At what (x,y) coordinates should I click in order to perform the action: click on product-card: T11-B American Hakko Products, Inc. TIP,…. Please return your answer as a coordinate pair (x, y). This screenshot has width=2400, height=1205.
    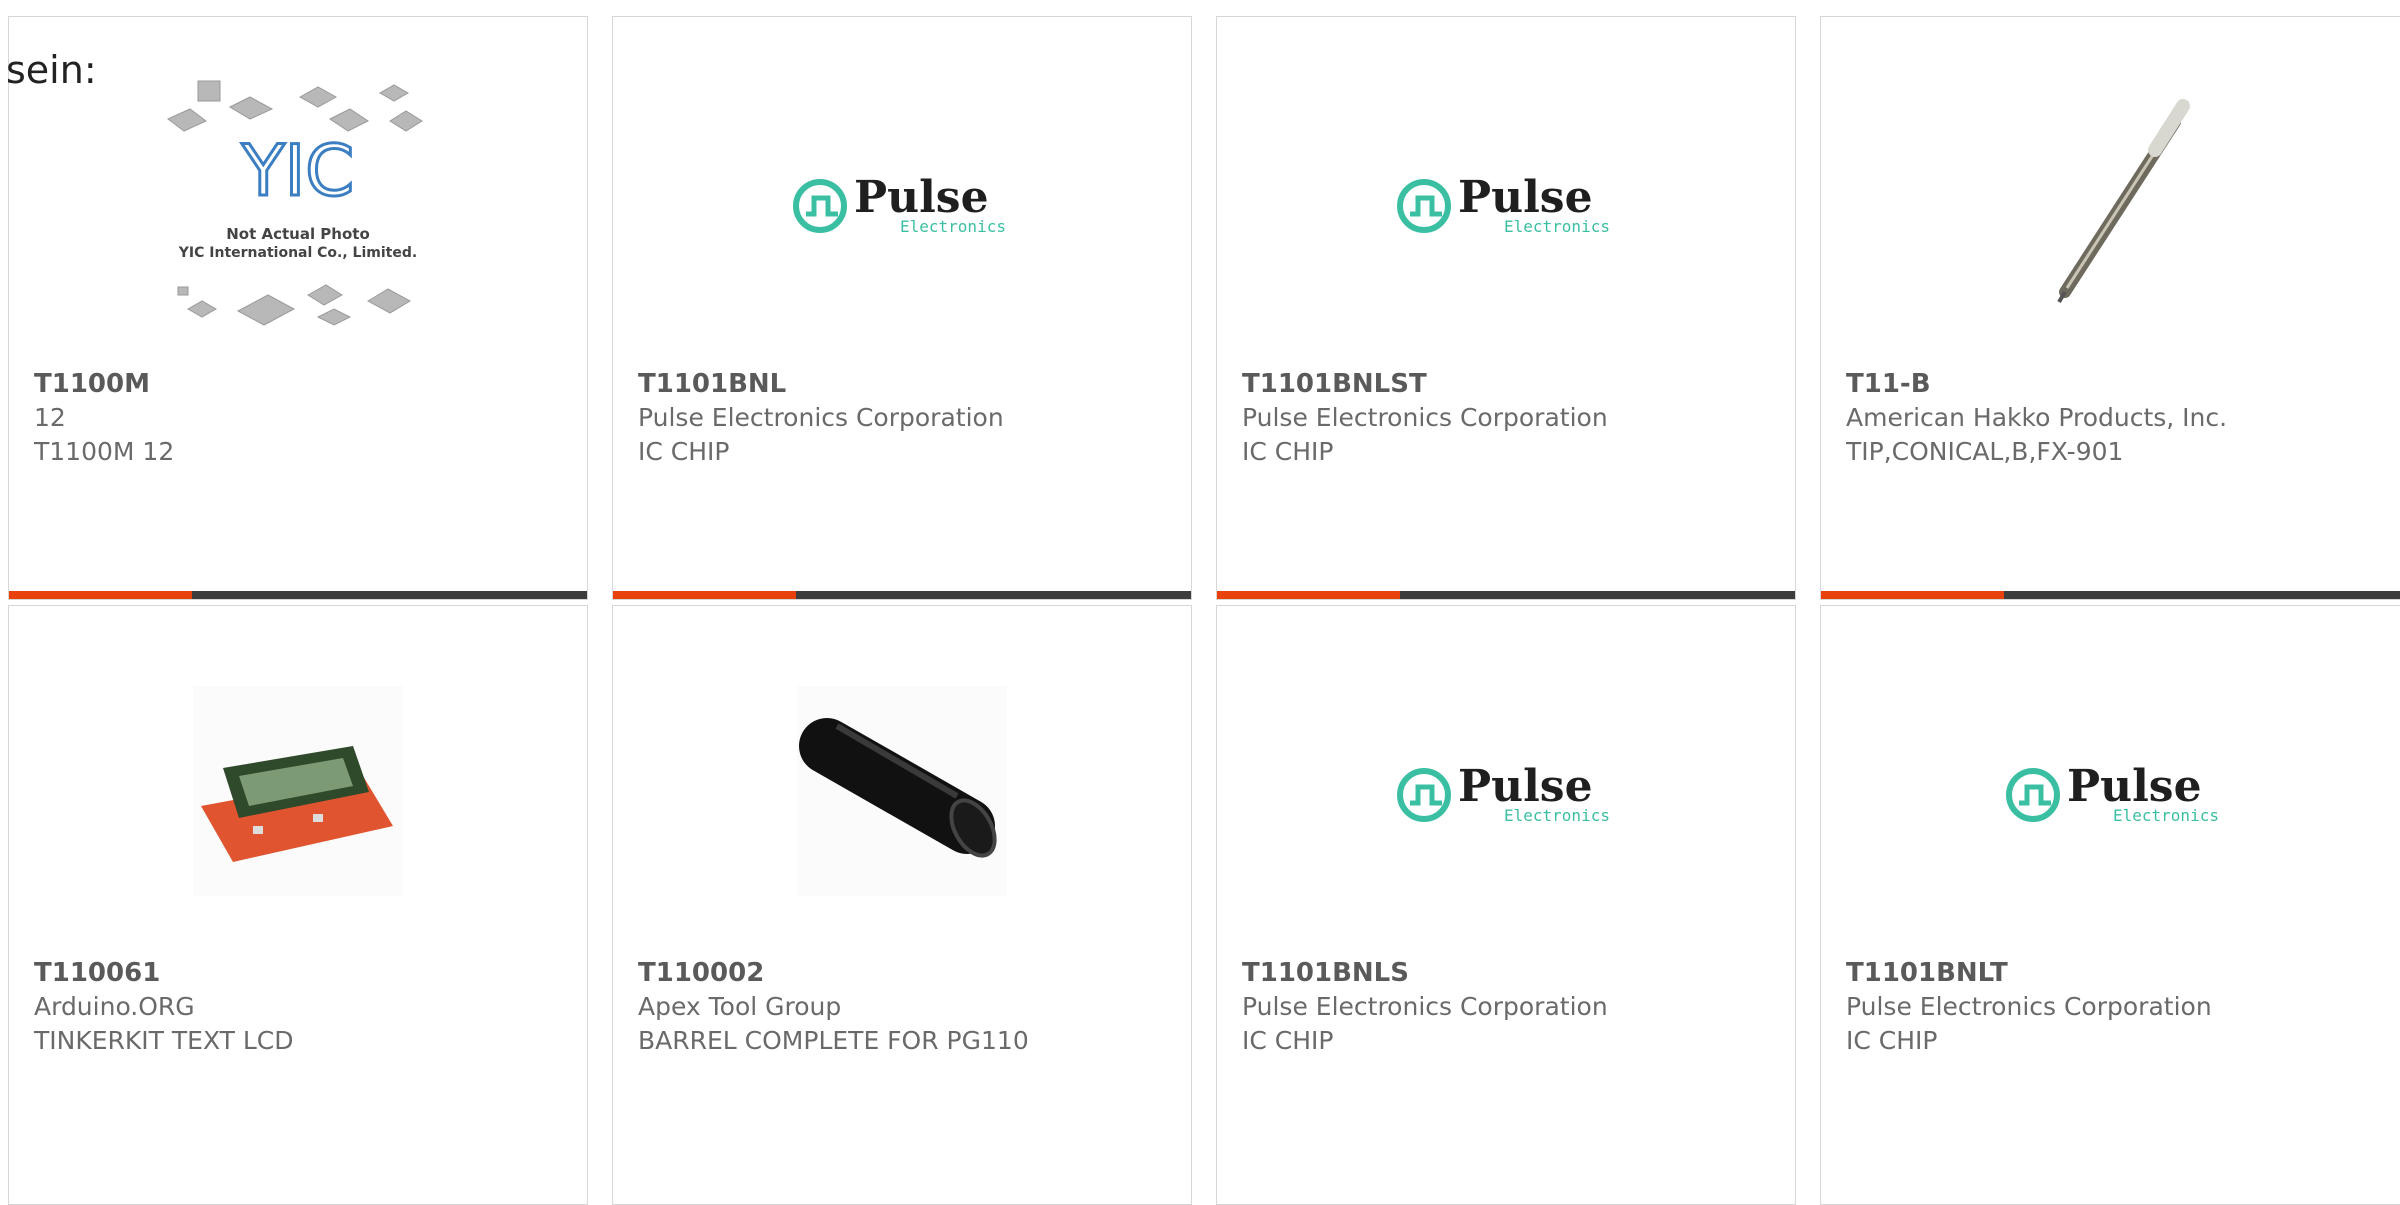
    Looking at the image, I should click on (2110, 308).